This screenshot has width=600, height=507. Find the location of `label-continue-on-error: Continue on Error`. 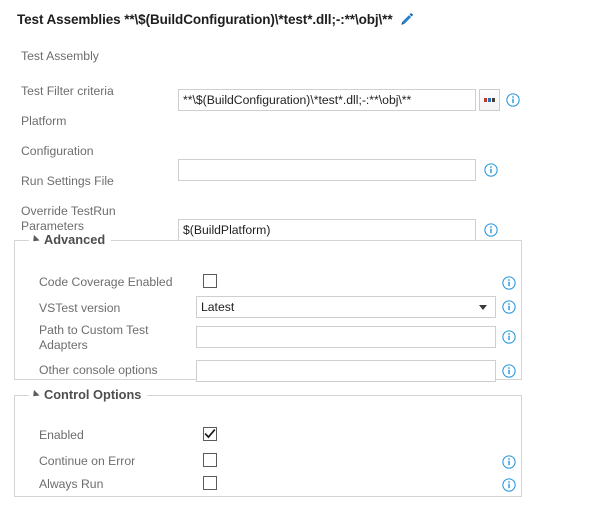

label-continue-on-error: Continue on Error is located at coordinates (87, 461).